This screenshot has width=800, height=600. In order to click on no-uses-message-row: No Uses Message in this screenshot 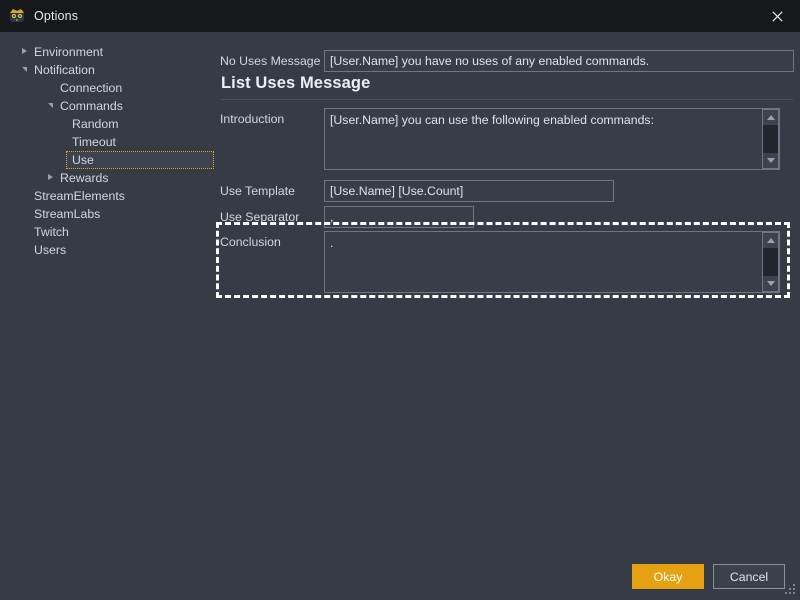, I will do `click(507, 61)`.